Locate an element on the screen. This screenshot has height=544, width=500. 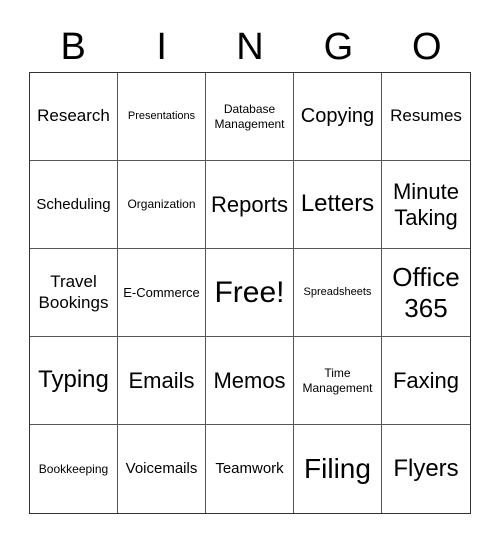
header-letter-b: B is located at coordinates (73, 47).